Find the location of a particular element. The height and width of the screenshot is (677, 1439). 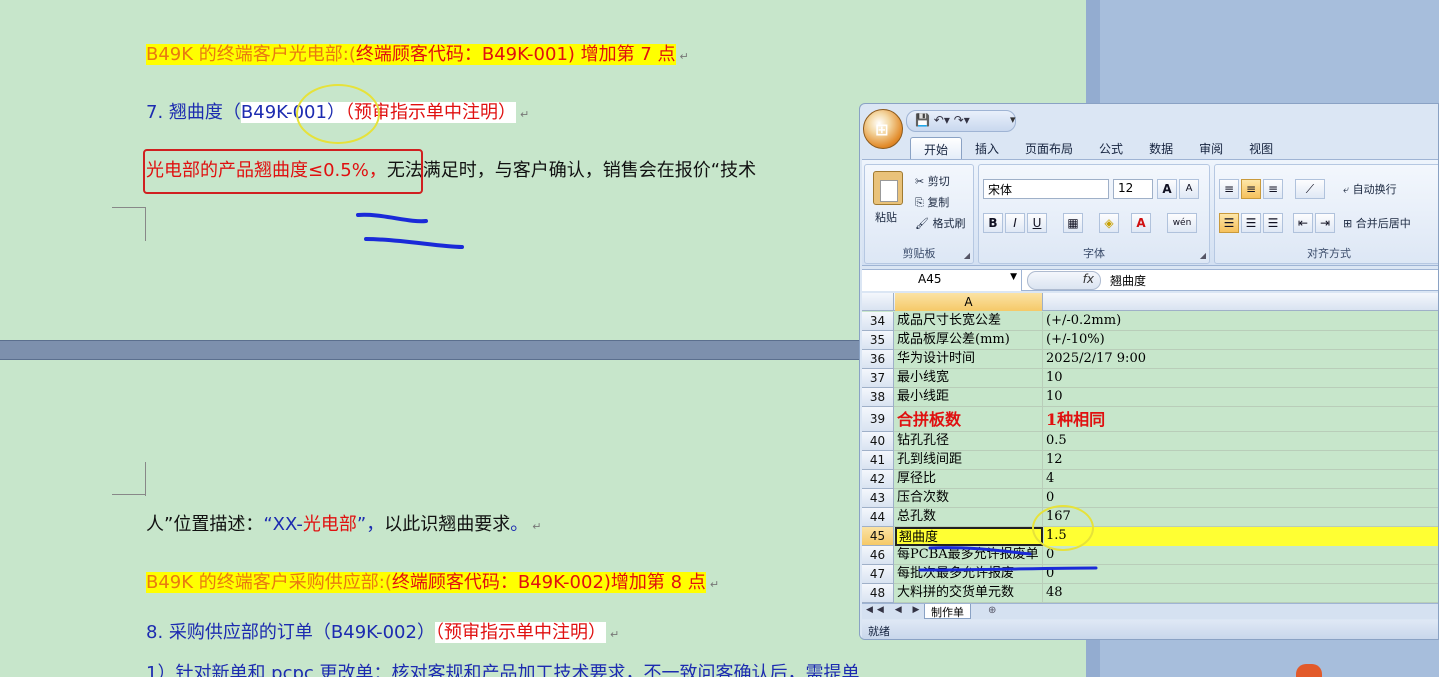

taskbar-app-icon is located at coordinates (1309, 670).